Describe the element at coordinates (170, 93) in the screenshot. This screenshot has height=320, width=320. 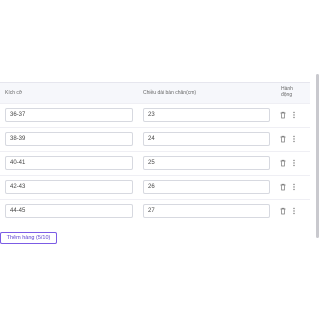
I see `header-foot-length: Chiều dài bàn chân(cm)` at that location.